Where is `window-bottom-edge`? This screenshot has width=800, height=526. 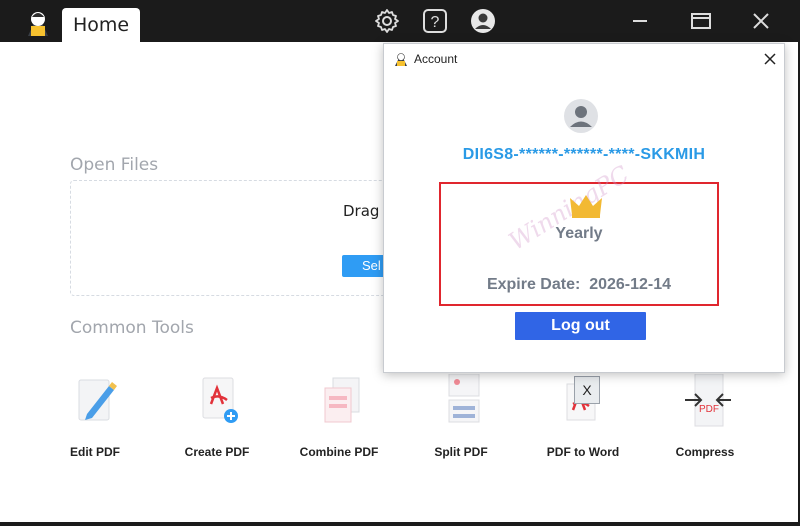
window-bottom-edge is located at coordinates (400, 524).